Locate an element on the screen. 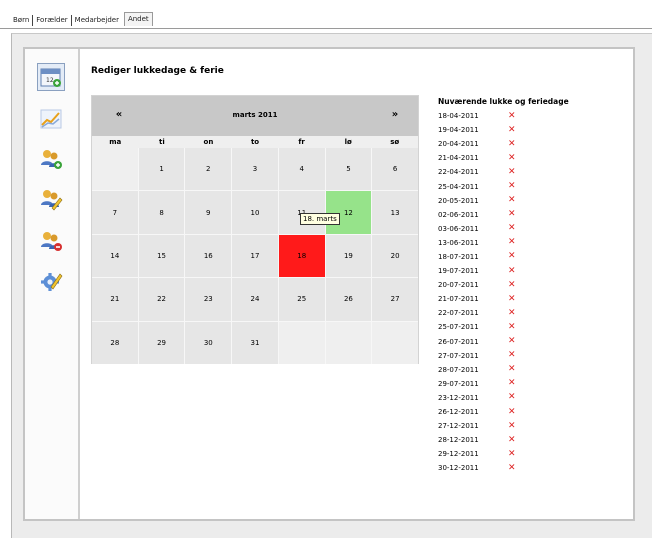 Image resolution: width=652 pixels, height=538 pixels. calendar-day: 21 is located at coordinates (115, 299).